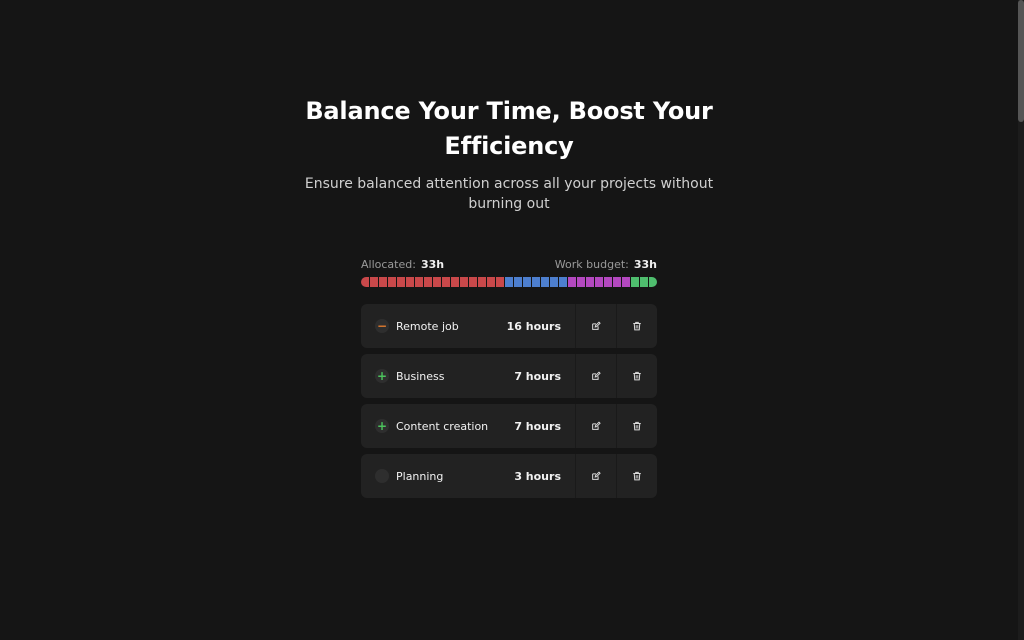  I want to click on project-row: − Remote job 16 hours, so click(509, 326).